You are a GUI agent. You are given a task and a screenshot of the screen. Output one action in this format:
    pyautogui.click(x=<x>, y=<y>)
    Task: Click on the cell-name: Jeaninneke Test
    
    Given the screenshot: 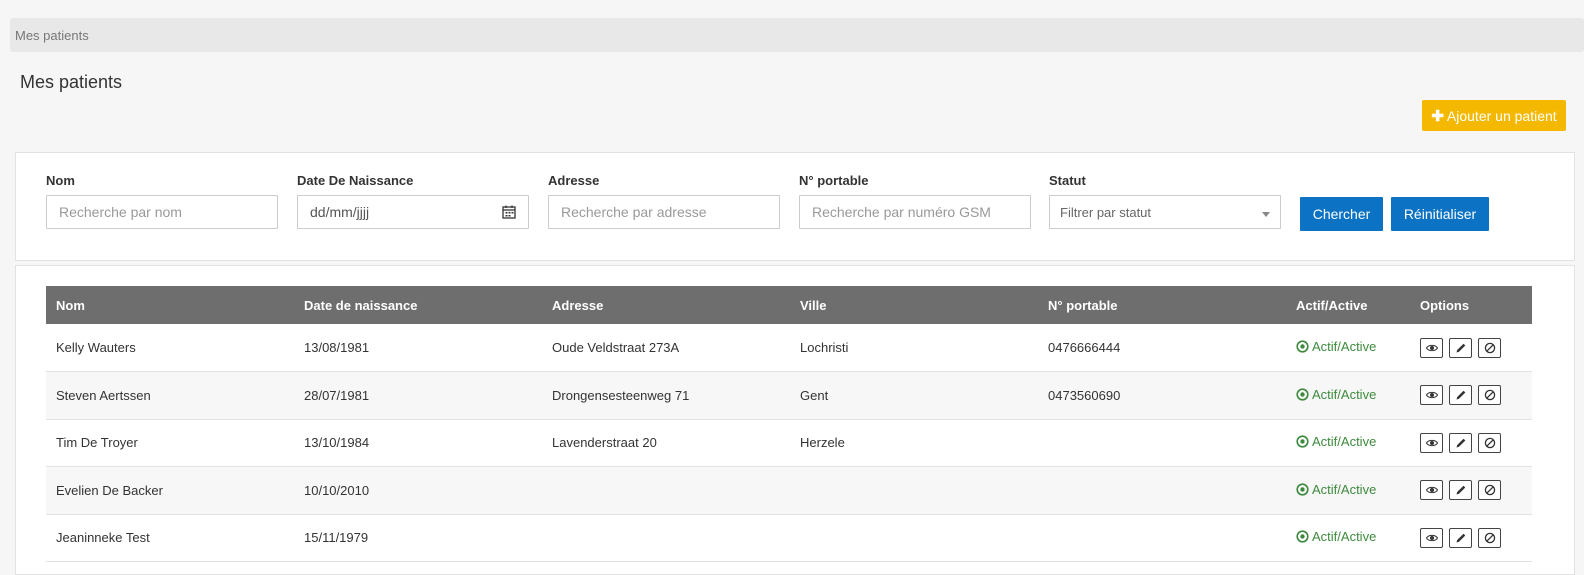 What is the action you would take?
    pyautogui.click(x=170, y=538)
    